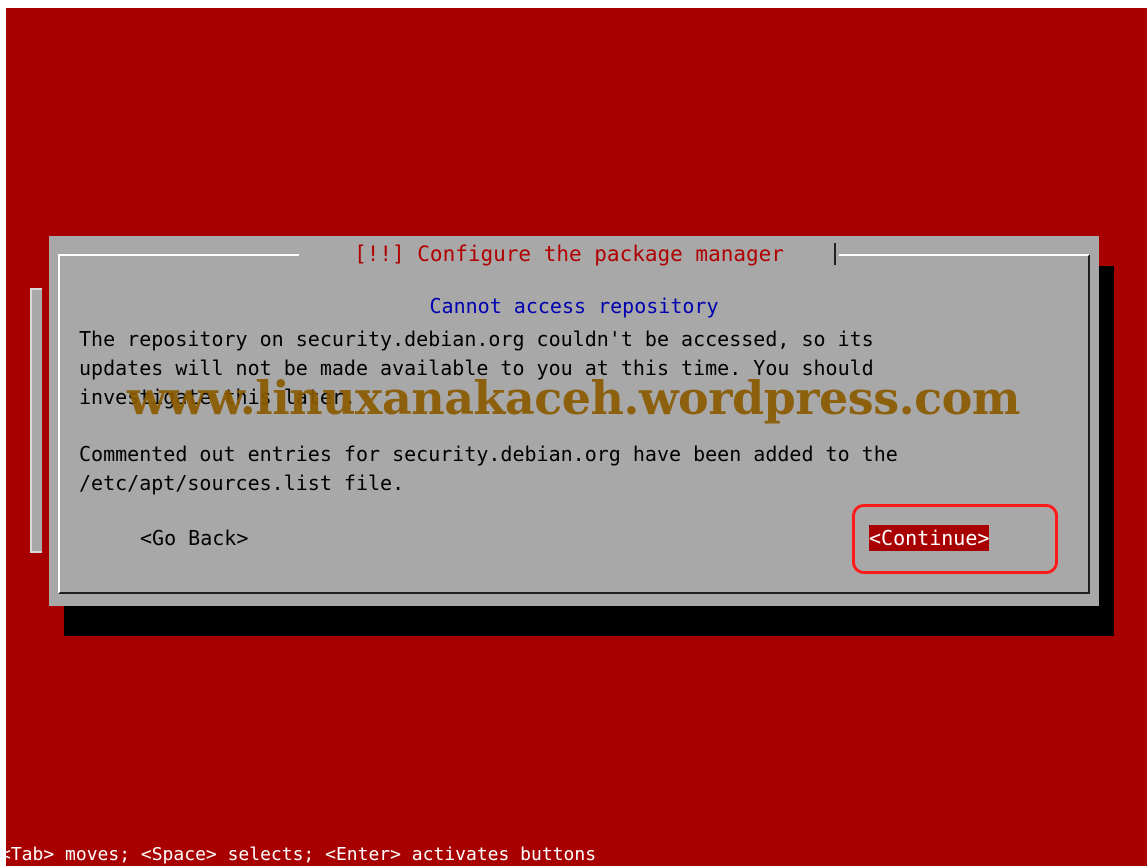  What do you see at coordinates (194, 538) in the screenshot?
I see `go-back-button: <Go Back>` at bounding box center [194, 538].